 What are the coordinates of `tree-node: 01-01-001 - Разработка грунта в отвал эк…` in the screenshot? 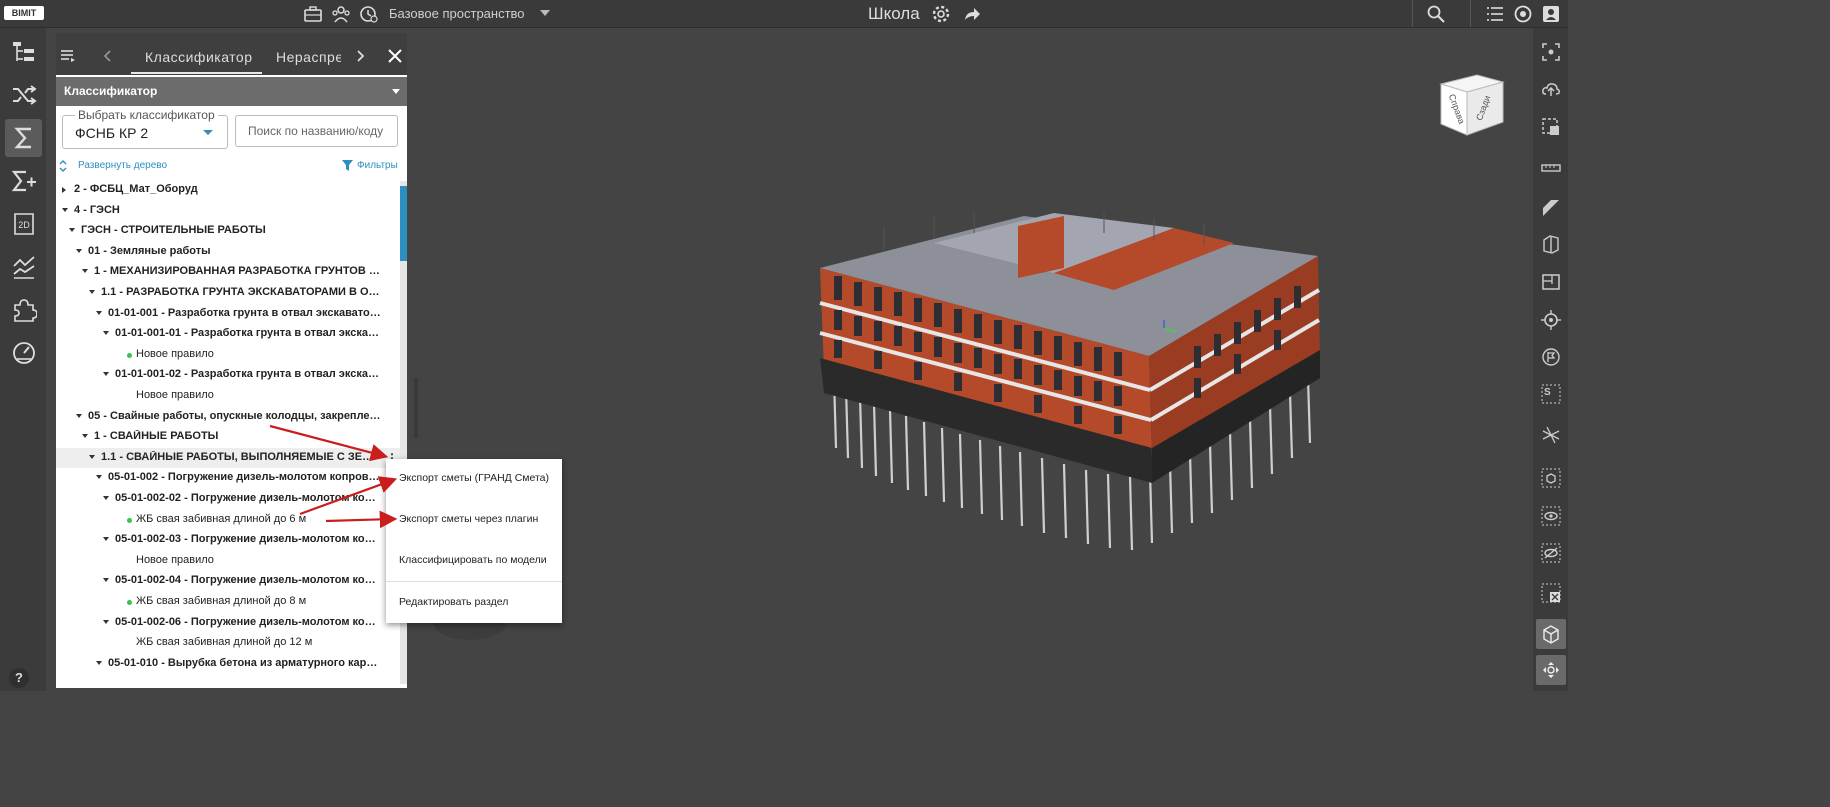 It's located at (228, 314).